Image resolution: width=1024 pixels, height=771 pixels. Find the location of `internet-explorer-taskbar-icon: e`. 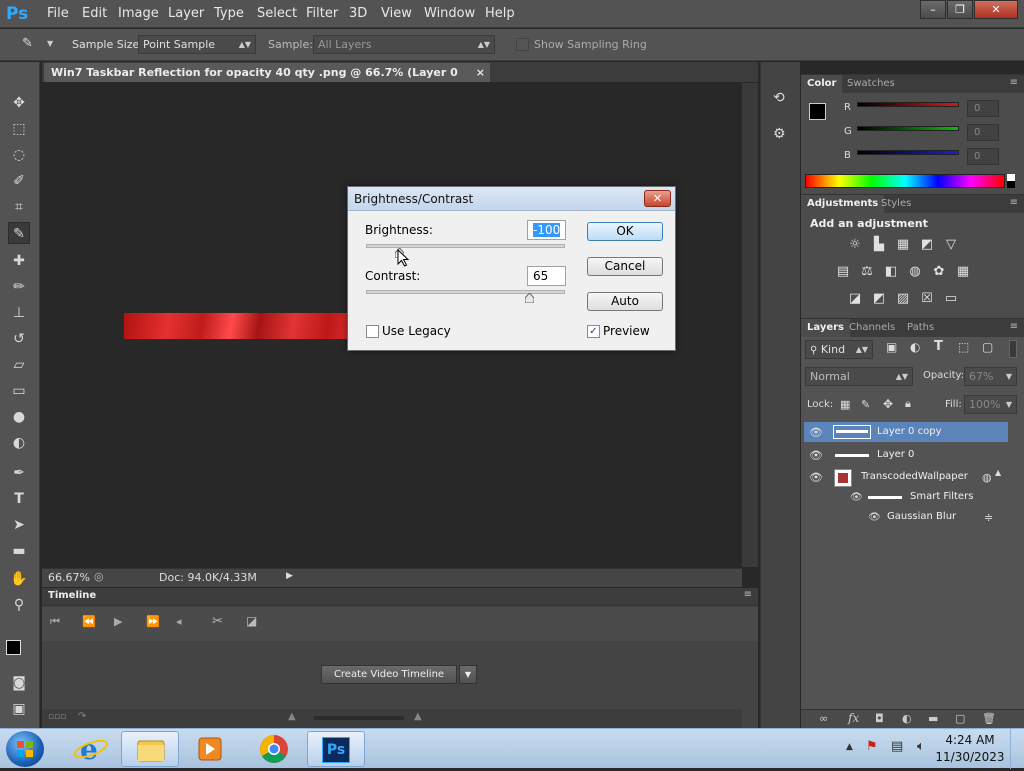

internet-explorer-taskbar-icon: e is located at coordinates (91, 749).